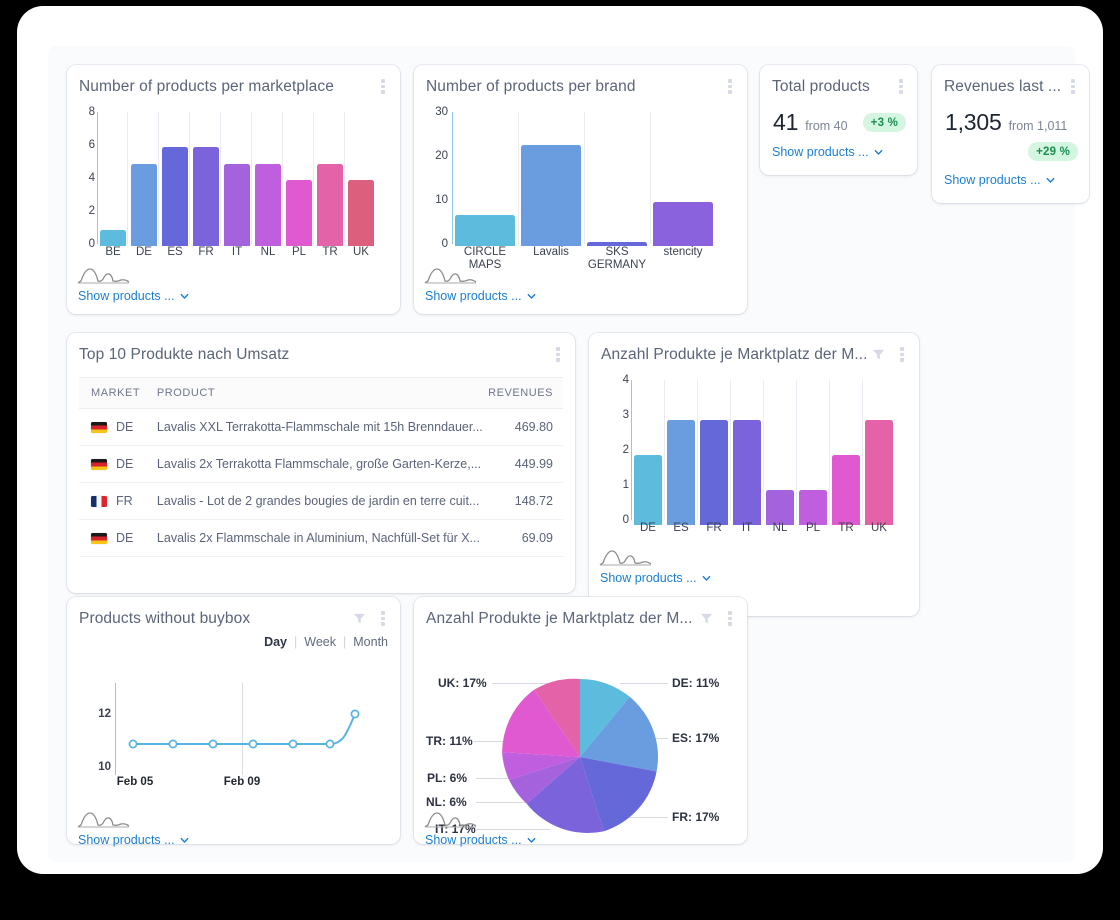 This screenshot has width=1120, height=920. Describe the element at coordinates (625, 485) in the screenshot. I see `y-tick: 1` at that location.